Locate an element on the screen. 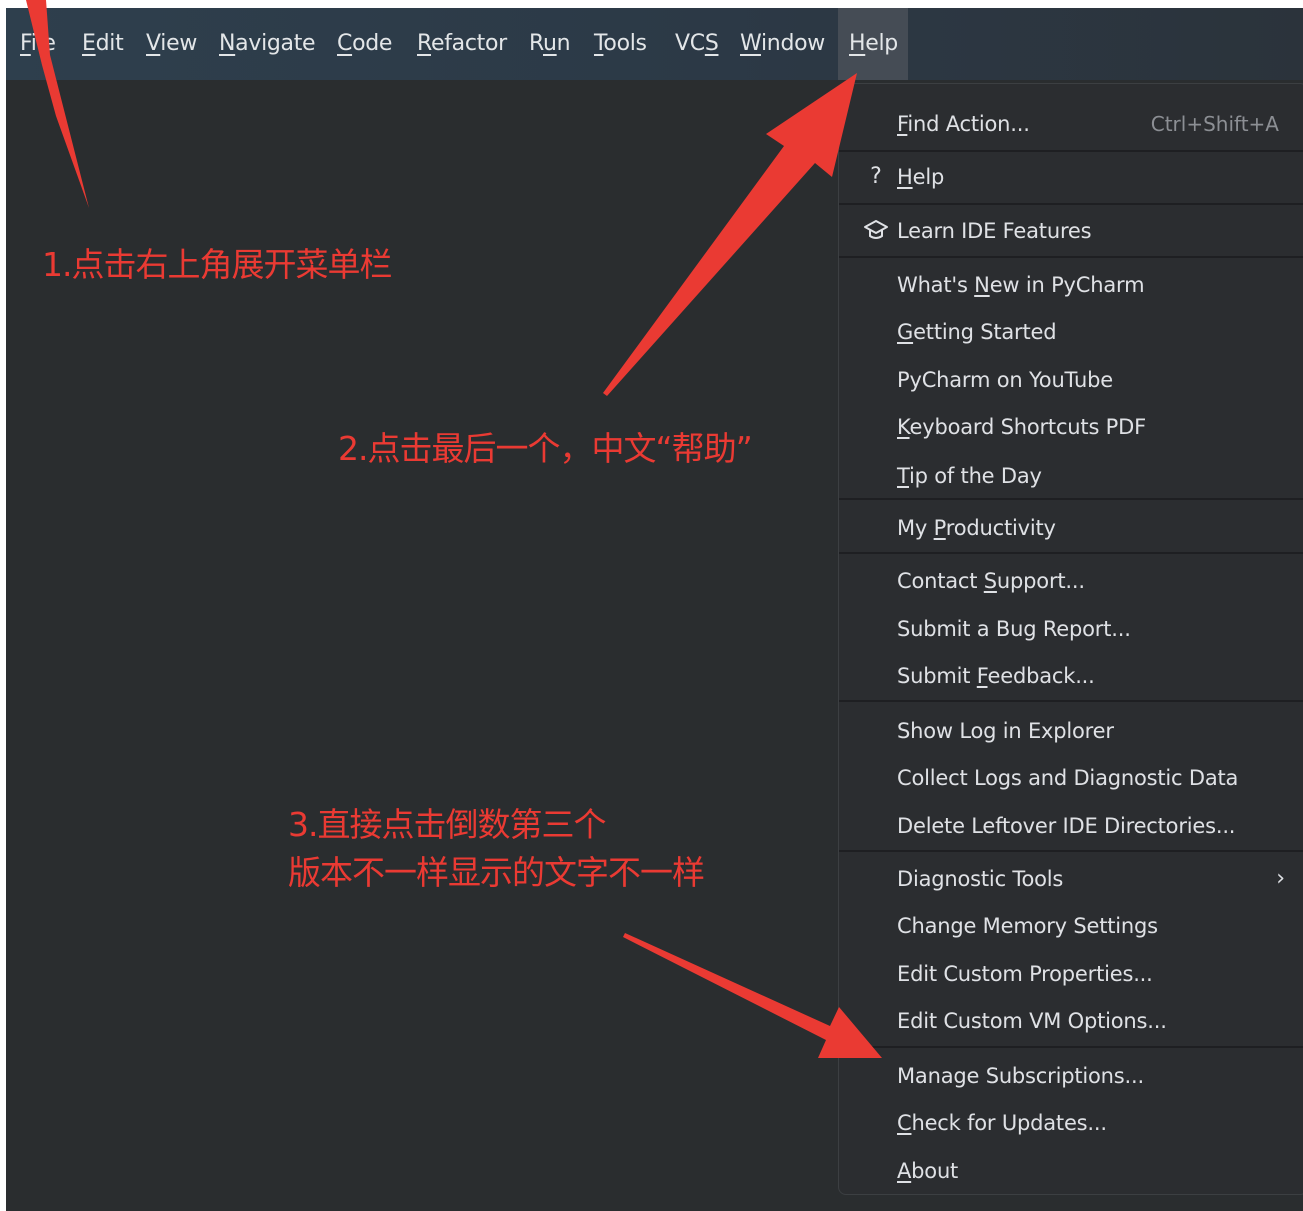  label-pre: Show Log in Explorer is located at coordinates (1005, 731).